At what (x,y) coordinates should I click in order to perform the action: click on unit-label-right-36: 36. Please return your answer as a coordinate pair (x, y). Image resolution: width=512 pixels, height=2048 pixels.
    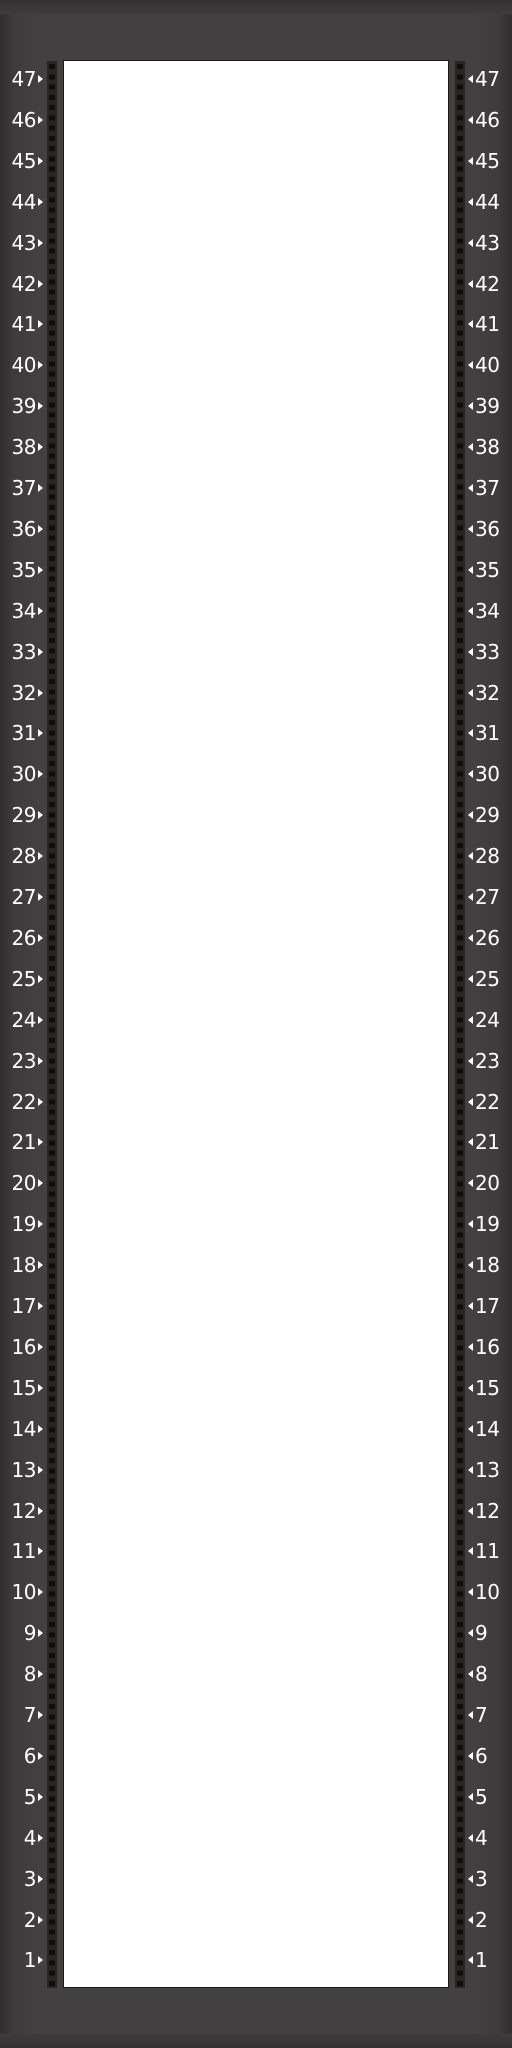
    Looking at the image, I should click on (484, 529).